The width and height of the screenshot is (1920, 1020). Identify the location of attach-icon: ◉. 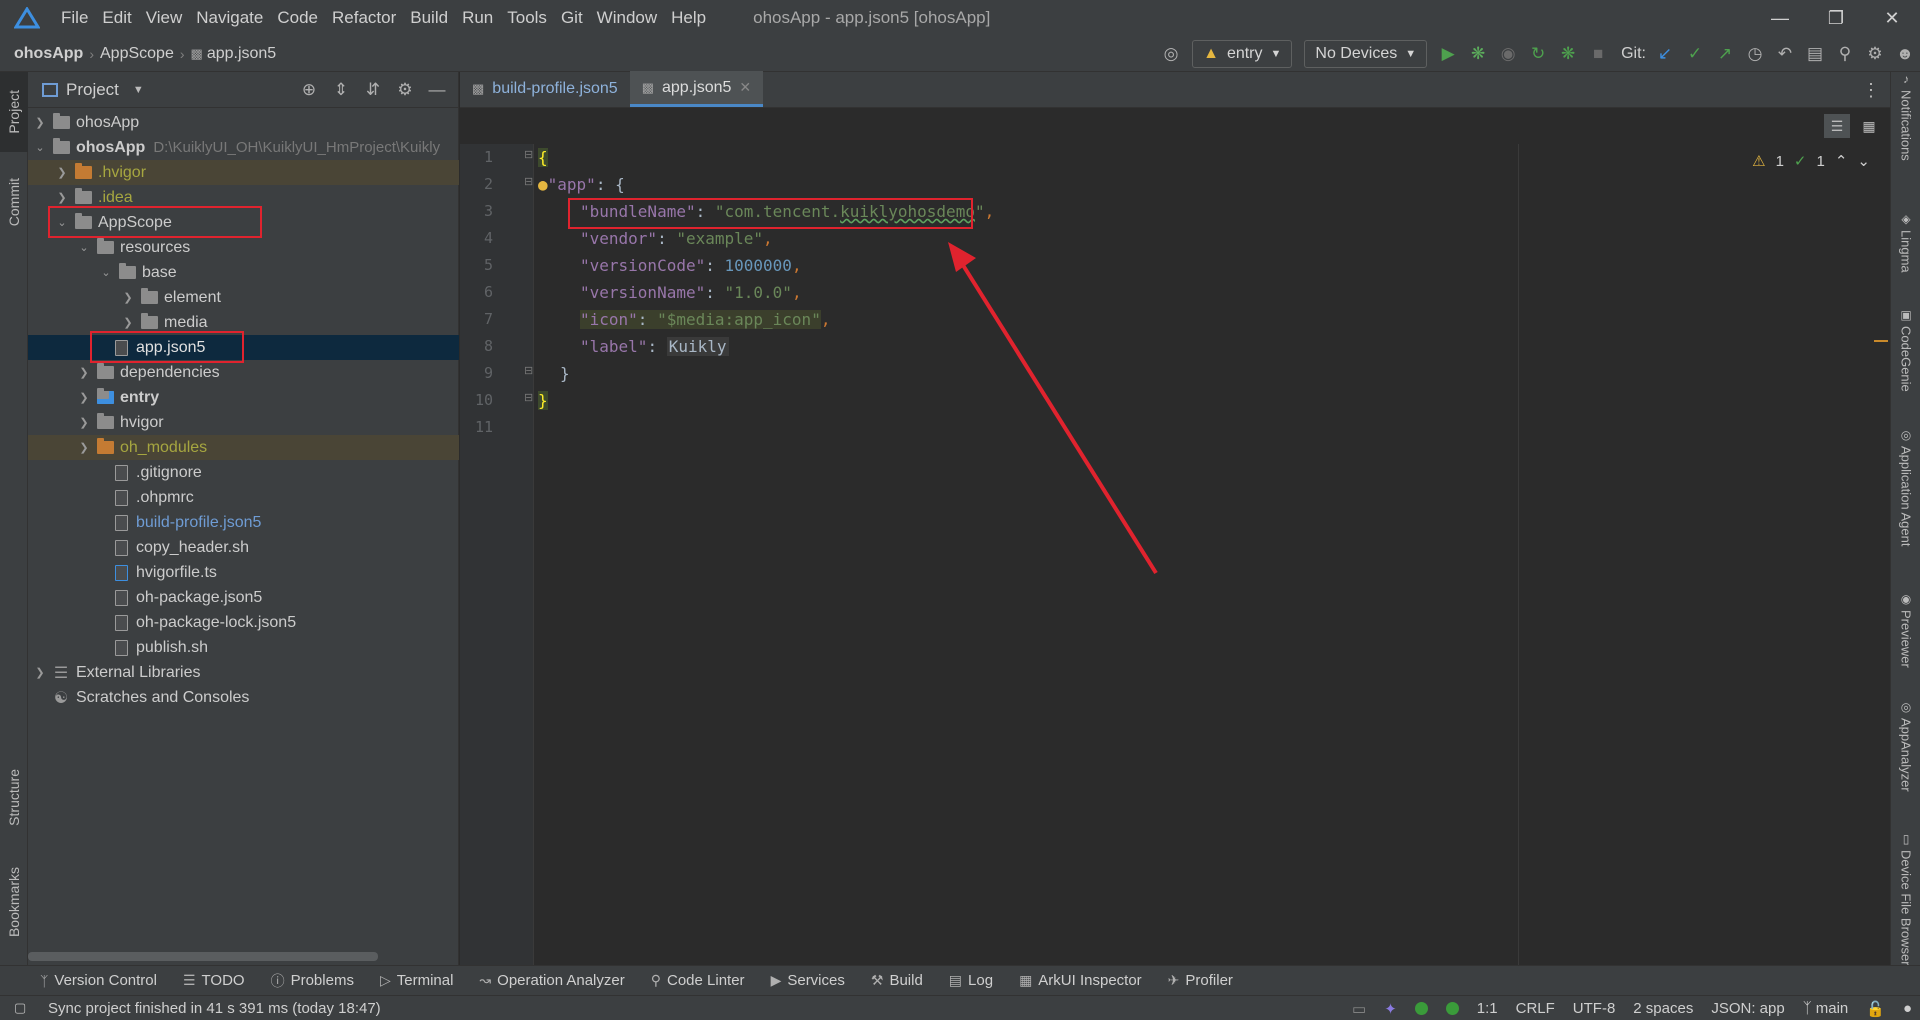
(1508, 54).